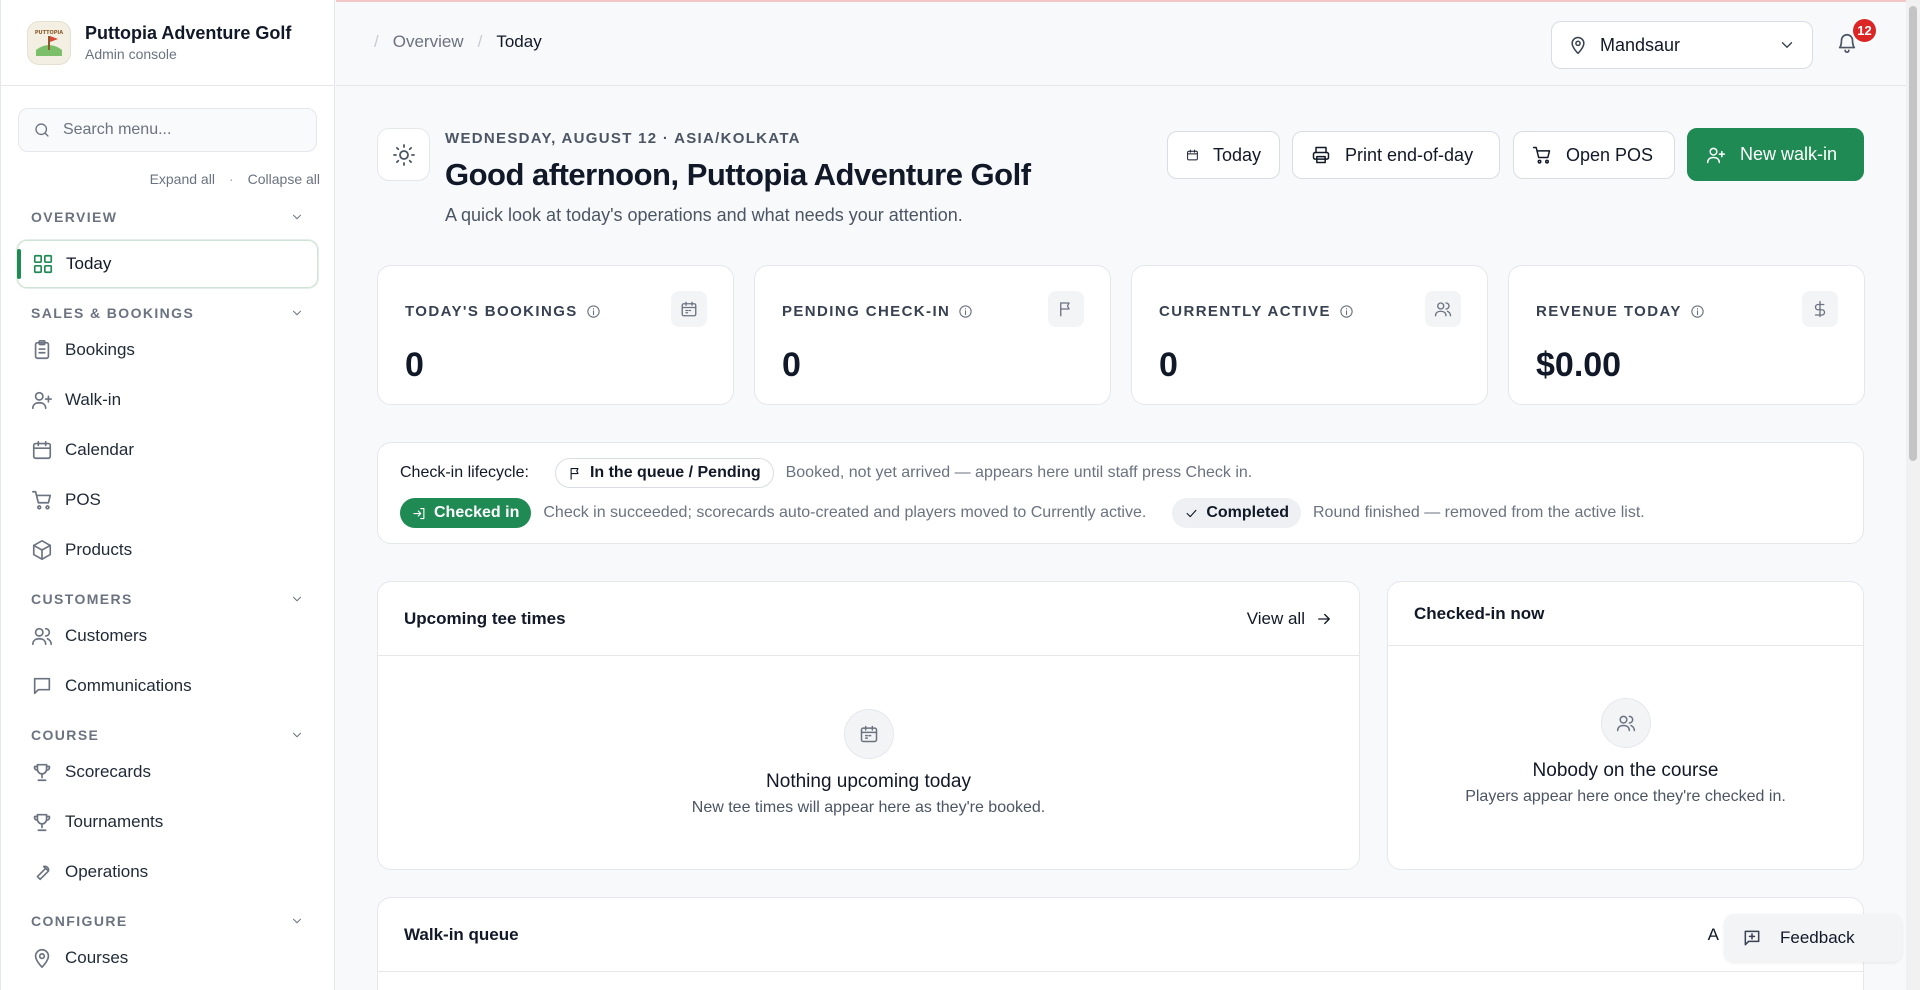  What do you see at coordinates (167, 772) in the screenshot?
I see `sidebar-item-scorecards: Scorecards` at bounding box center [167, 772].